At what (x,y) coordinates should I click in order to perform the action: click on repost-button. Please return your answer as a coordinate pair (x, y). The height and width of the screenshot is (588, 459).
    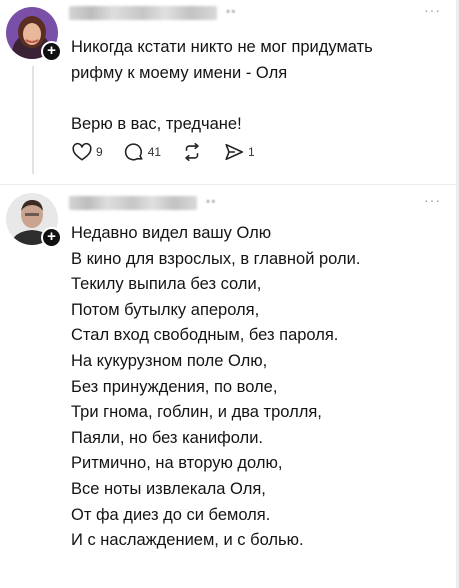
    Looking at the image, I should click on (192, 152).